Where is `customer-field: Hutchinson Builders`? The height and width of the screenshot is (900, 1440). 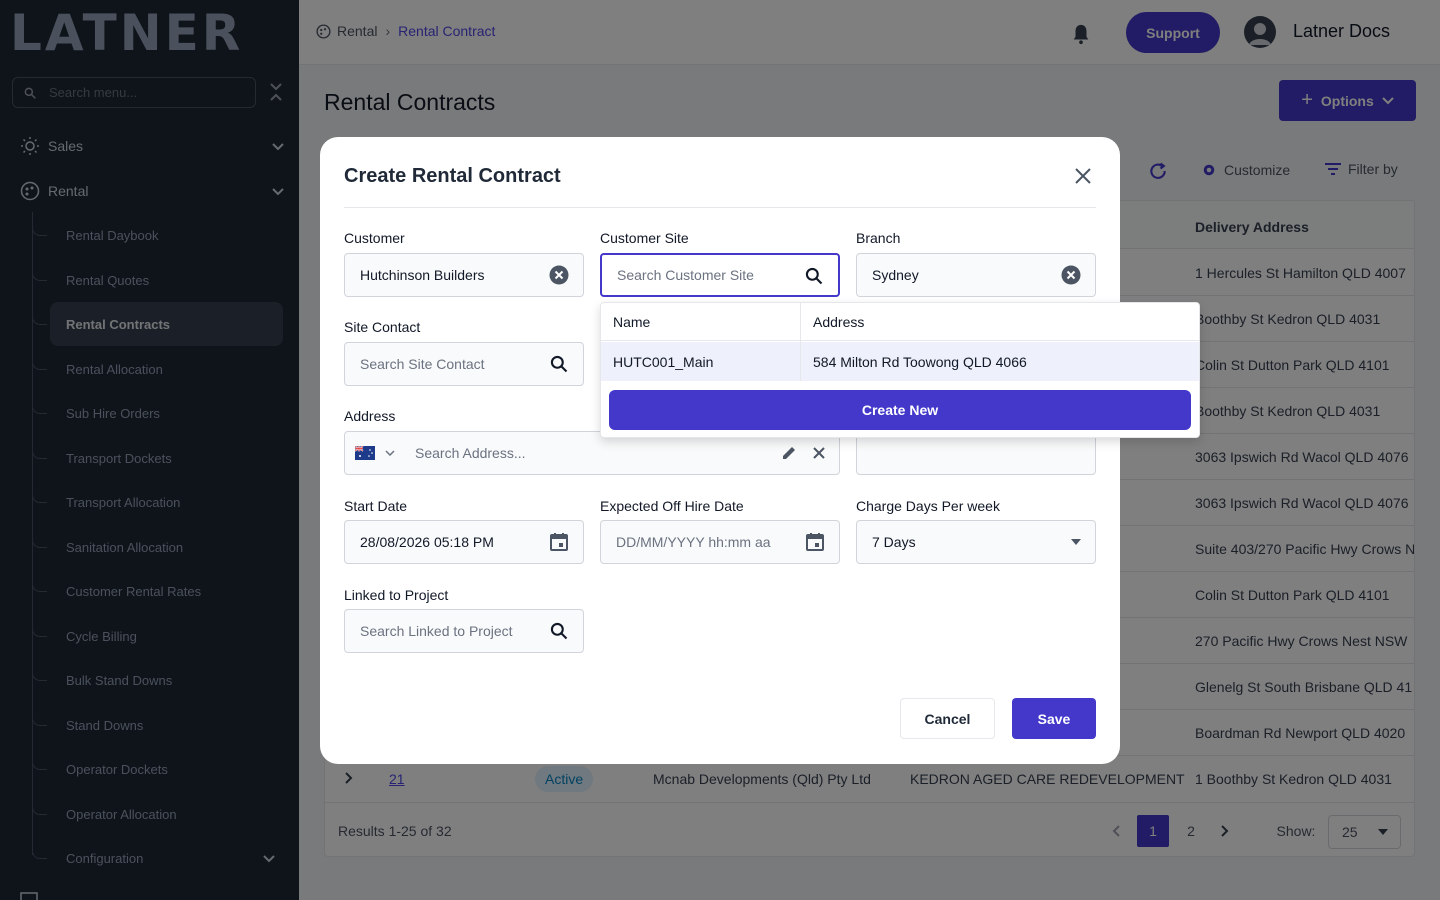 customer-field: Hutchinson Builders is located at coordinates (464, 275).